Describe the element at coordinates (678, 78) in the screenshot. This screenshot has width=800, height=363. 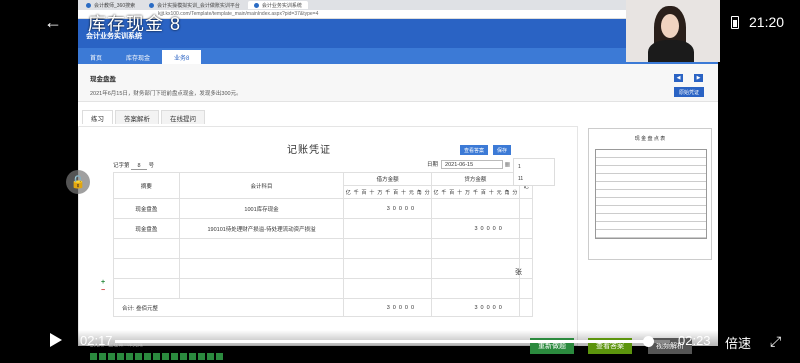
I see `prev-question-button: ◀` at that location.